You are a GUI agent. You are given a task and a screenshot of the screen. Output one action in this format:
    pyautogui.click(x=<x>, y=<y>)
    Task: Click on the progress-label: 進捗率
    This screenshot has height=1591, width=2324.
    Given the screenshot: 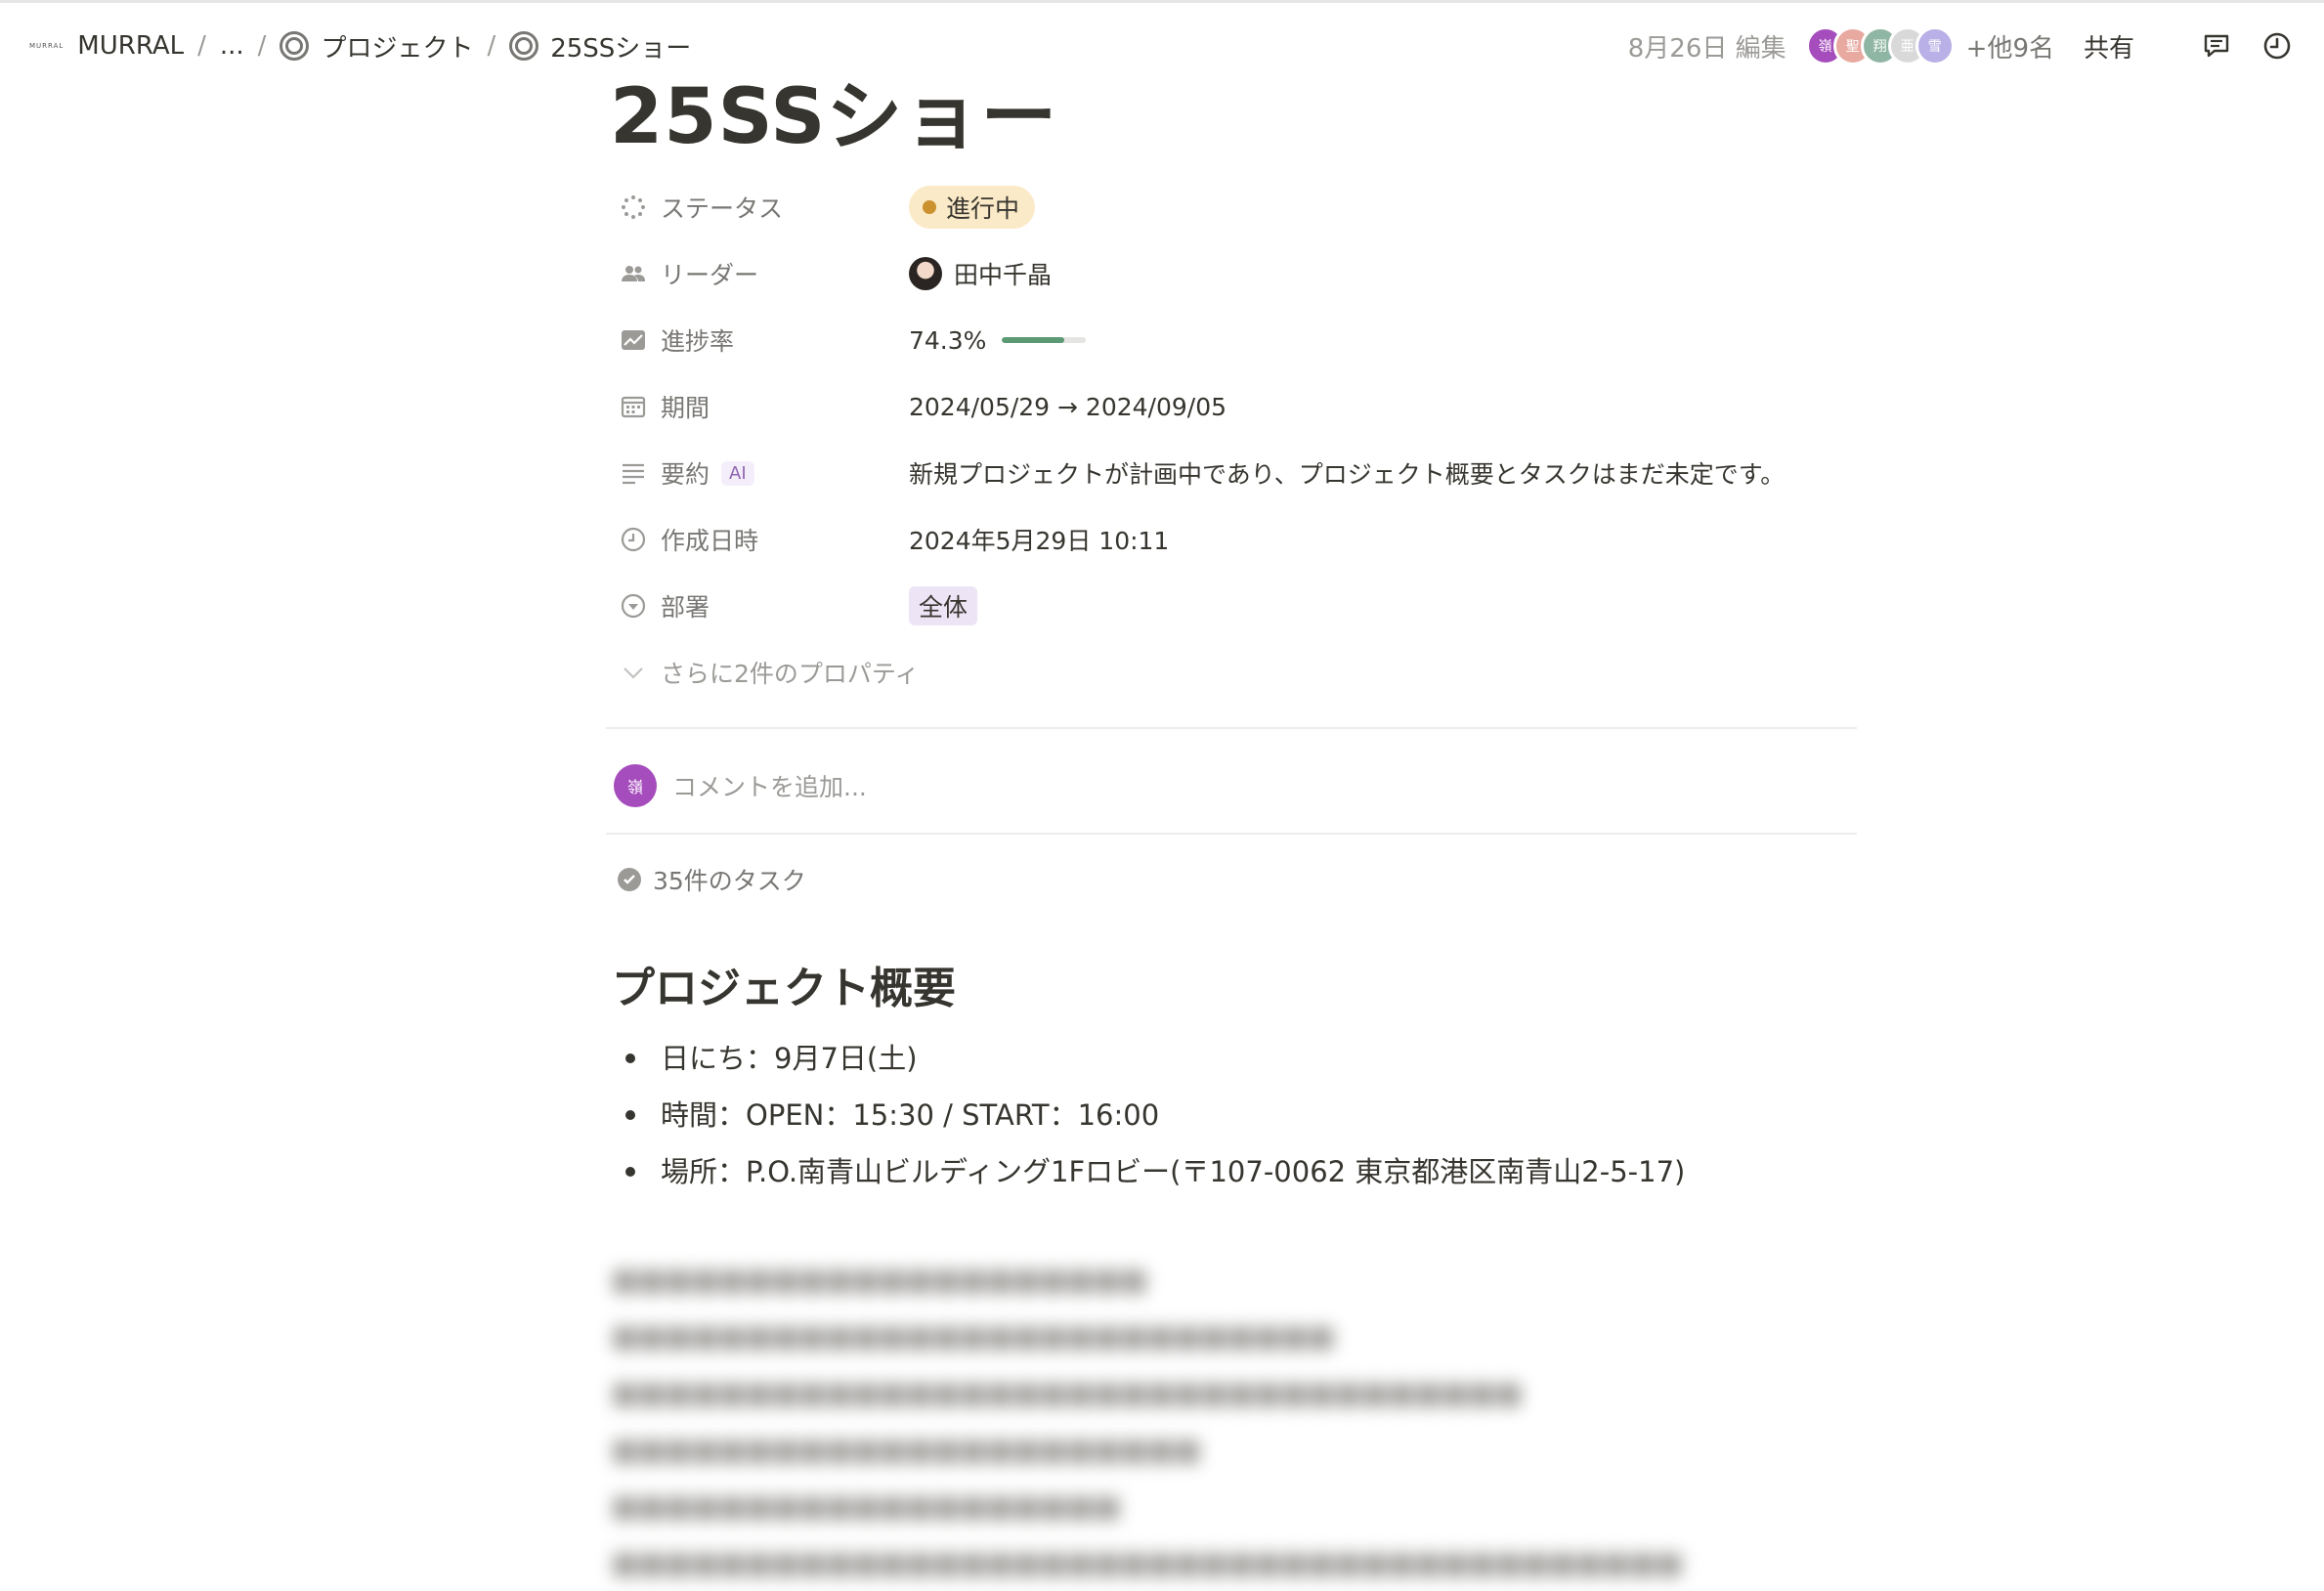 What is the action you would take?
    pyautogui.click(x=698, y=341)
    